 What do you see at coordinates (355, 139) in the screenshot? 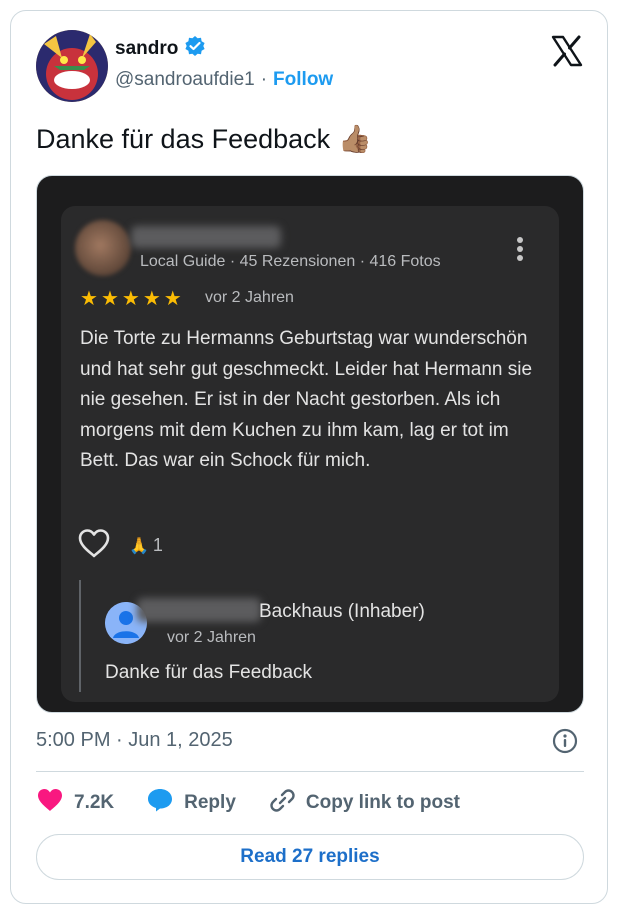
I see `thumbs-up-emoji: 👍🏽` at bounding box center [355, 139].